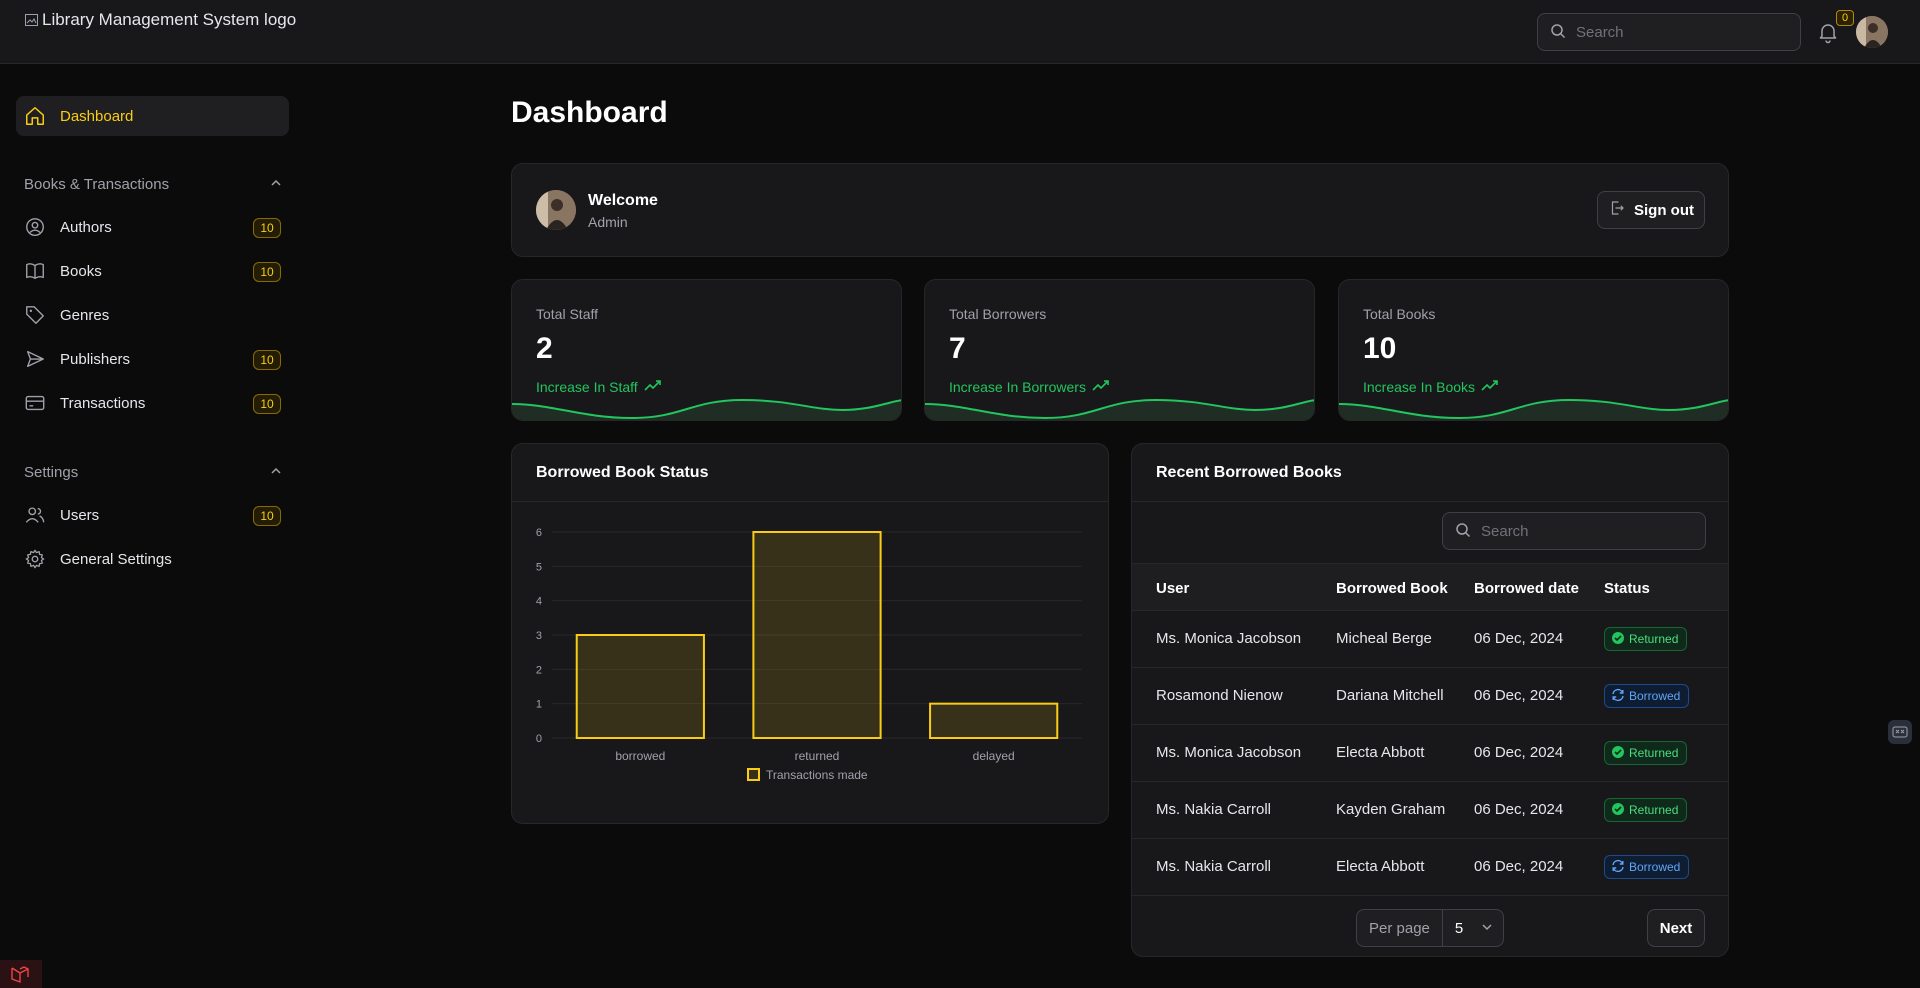 This screenshot has height=988, width=1920. What do you see at coordinates (544, 348) in the screenshot?
I see `stat-value: 2` at bounding box center [544, 348].